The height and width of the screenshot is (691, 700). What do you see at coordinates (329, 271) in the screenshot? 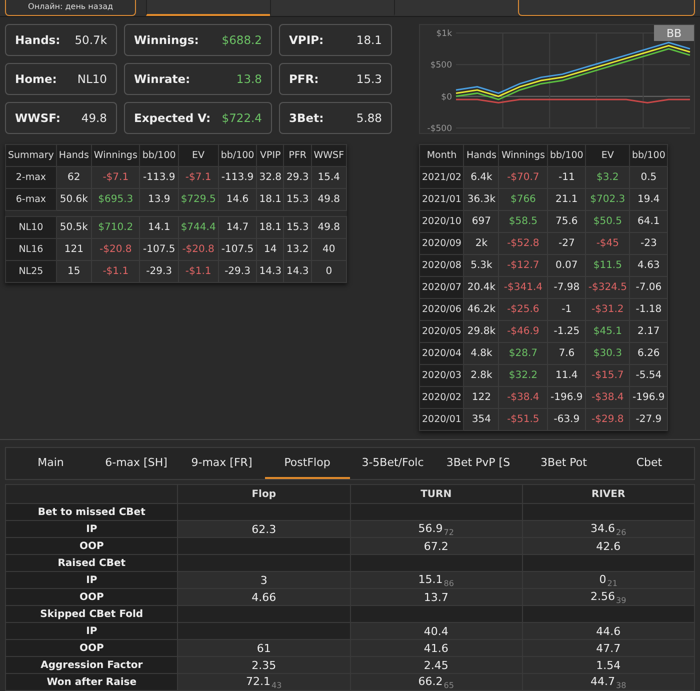
I see `table-cell: 0` at bounding box center [329, 271].